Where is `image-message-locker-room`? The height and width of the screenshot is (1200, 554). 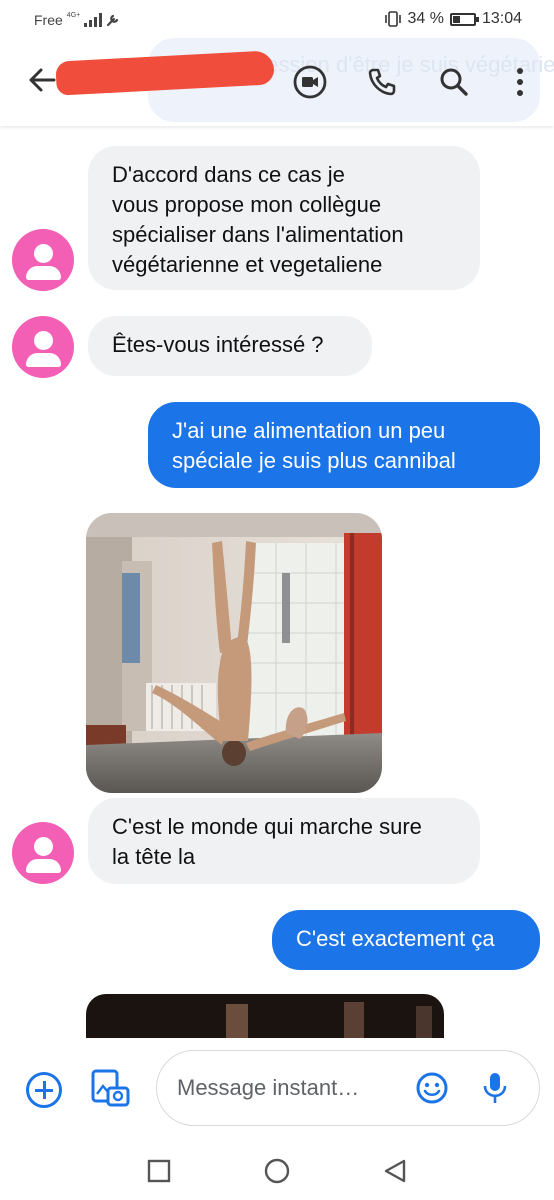 image-message-locker-room is located at coordinates (234, 653).